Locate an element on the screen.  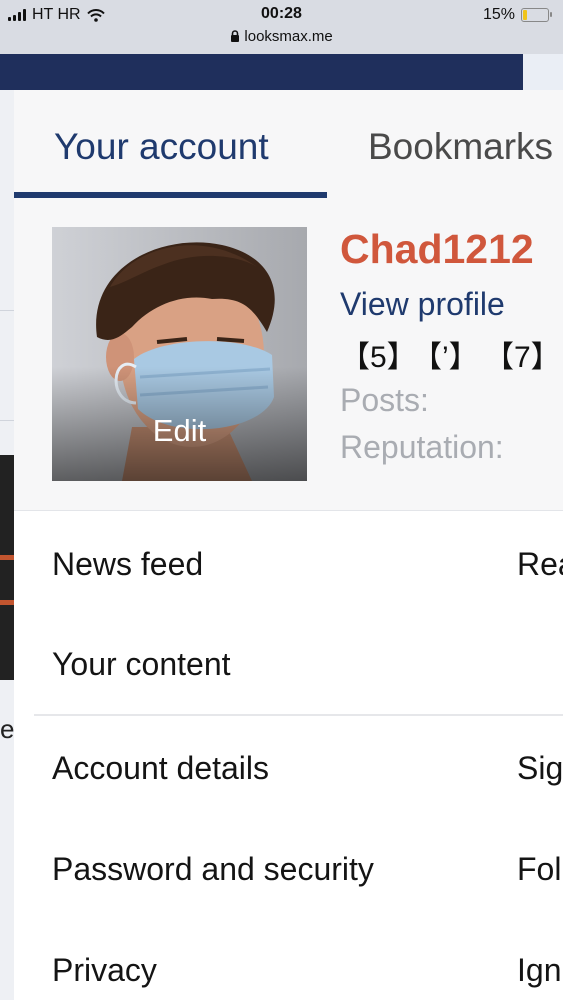
status-right: 15% is located at coordinates (517, 15).